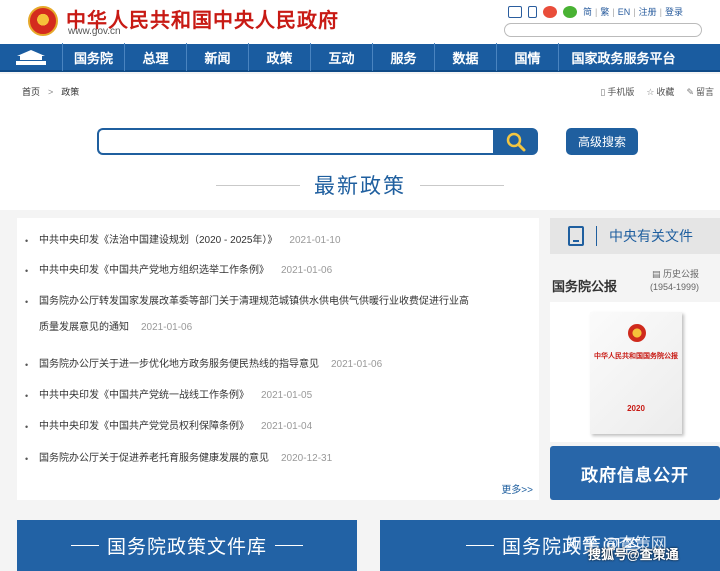 The width and height of the screenshot is (720, 571). Describe the element at coordinates (636, 408) in the screenshot. I see `book-year: 2020` at that location.